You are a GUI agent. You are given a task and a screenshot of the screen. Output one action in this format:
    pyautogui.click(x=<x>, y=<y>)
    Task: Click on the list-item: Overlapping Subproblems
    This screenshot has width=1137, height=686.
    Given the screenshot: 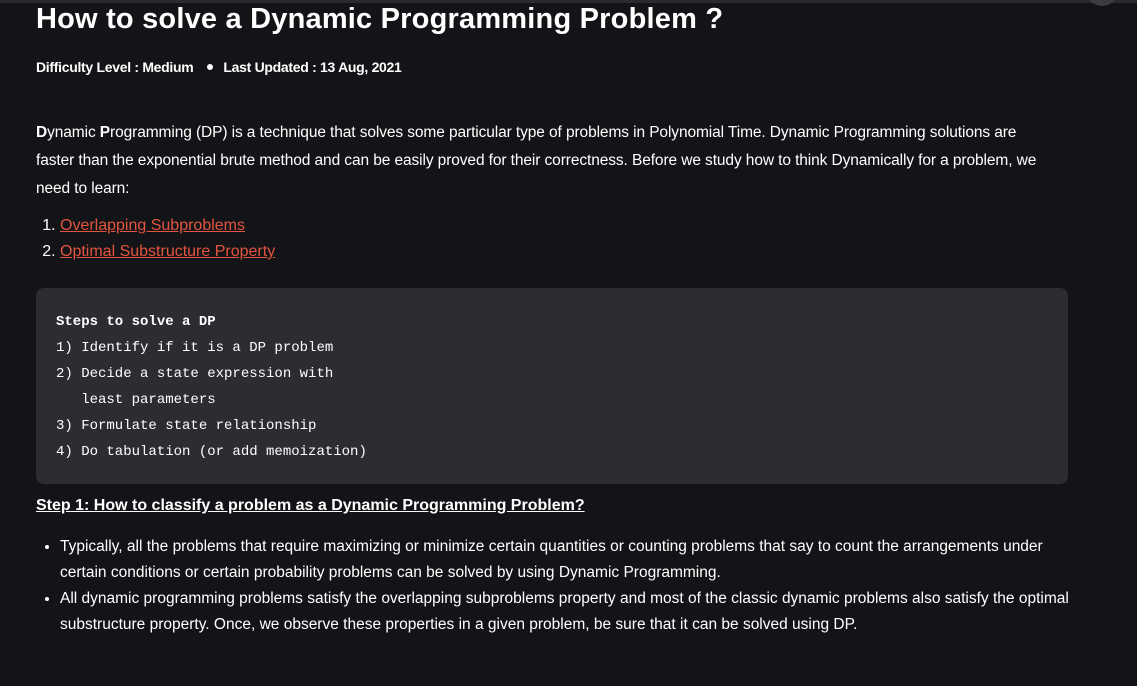 What is the action you would take?
    pyautogui.click(x=167, y=226)
    